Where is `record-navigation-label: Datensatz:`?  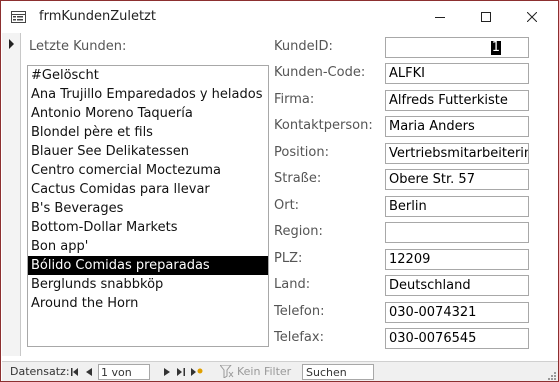
record-navigation-label: Datensatz: is located at coordinates (40, 371).